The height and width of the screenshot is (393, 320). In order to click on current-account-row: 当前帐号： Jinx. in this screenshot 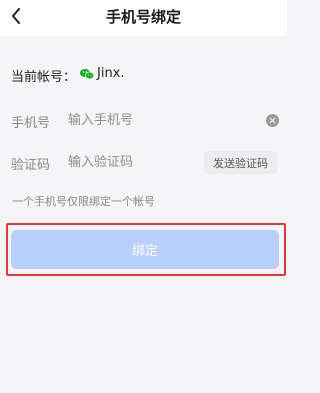, I will do `click(143, 68)`.